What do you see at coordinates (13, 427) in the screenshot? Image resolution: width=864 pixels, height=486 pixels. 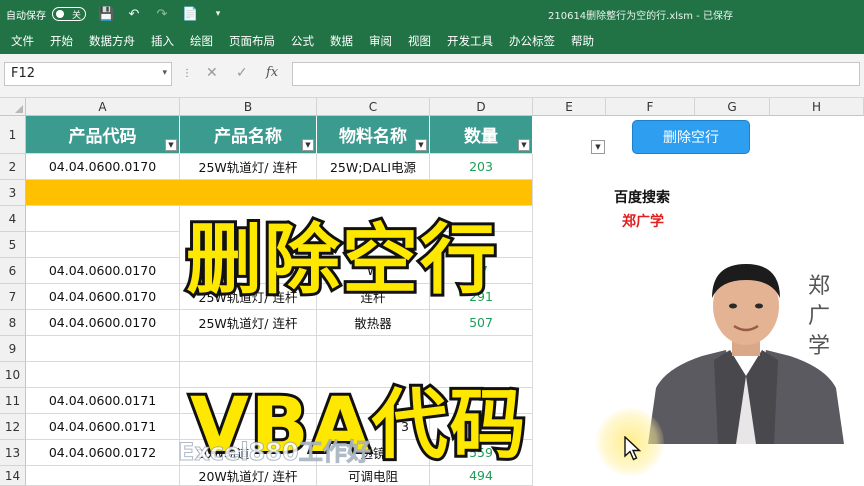 I see `row-header: 12` at bounding box center [13, 427].